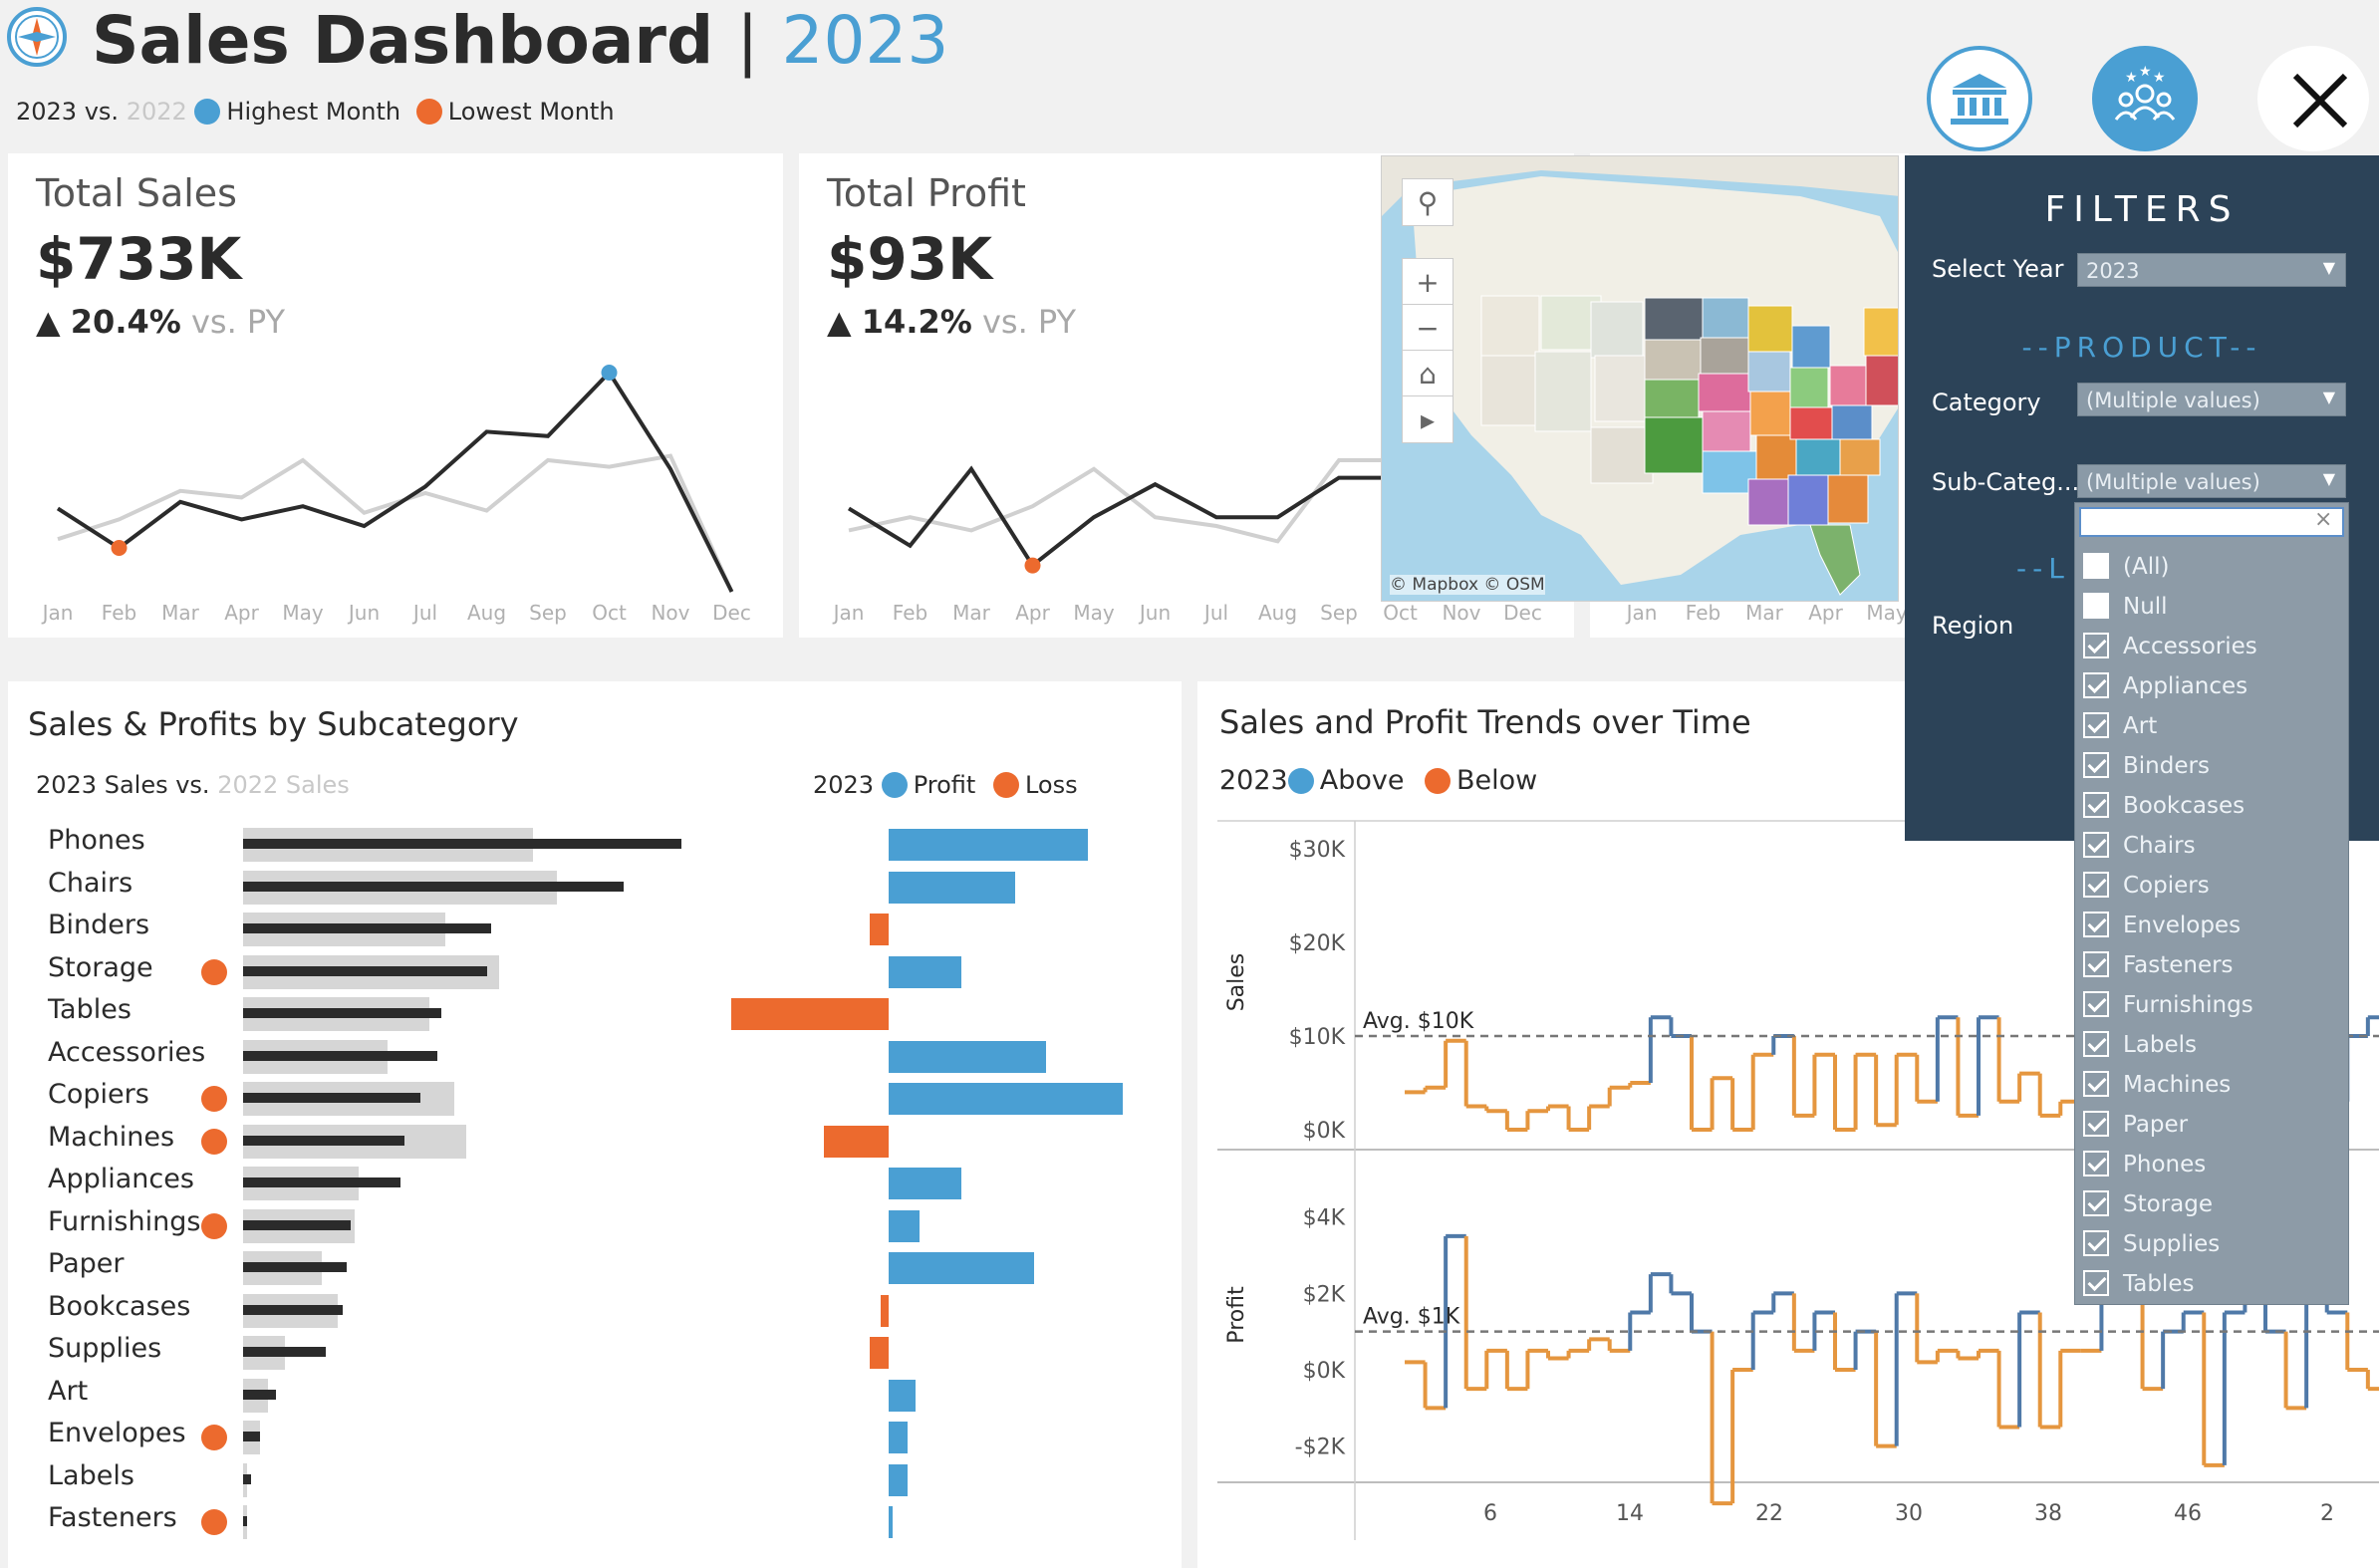 This screenshot has height=1568, width=2379. What do you see at coordinates (2211, 481) in the screenshot?
I see `subcategory-dropdown: (Multiple values) ▼` at bounding box center [2211, 481].